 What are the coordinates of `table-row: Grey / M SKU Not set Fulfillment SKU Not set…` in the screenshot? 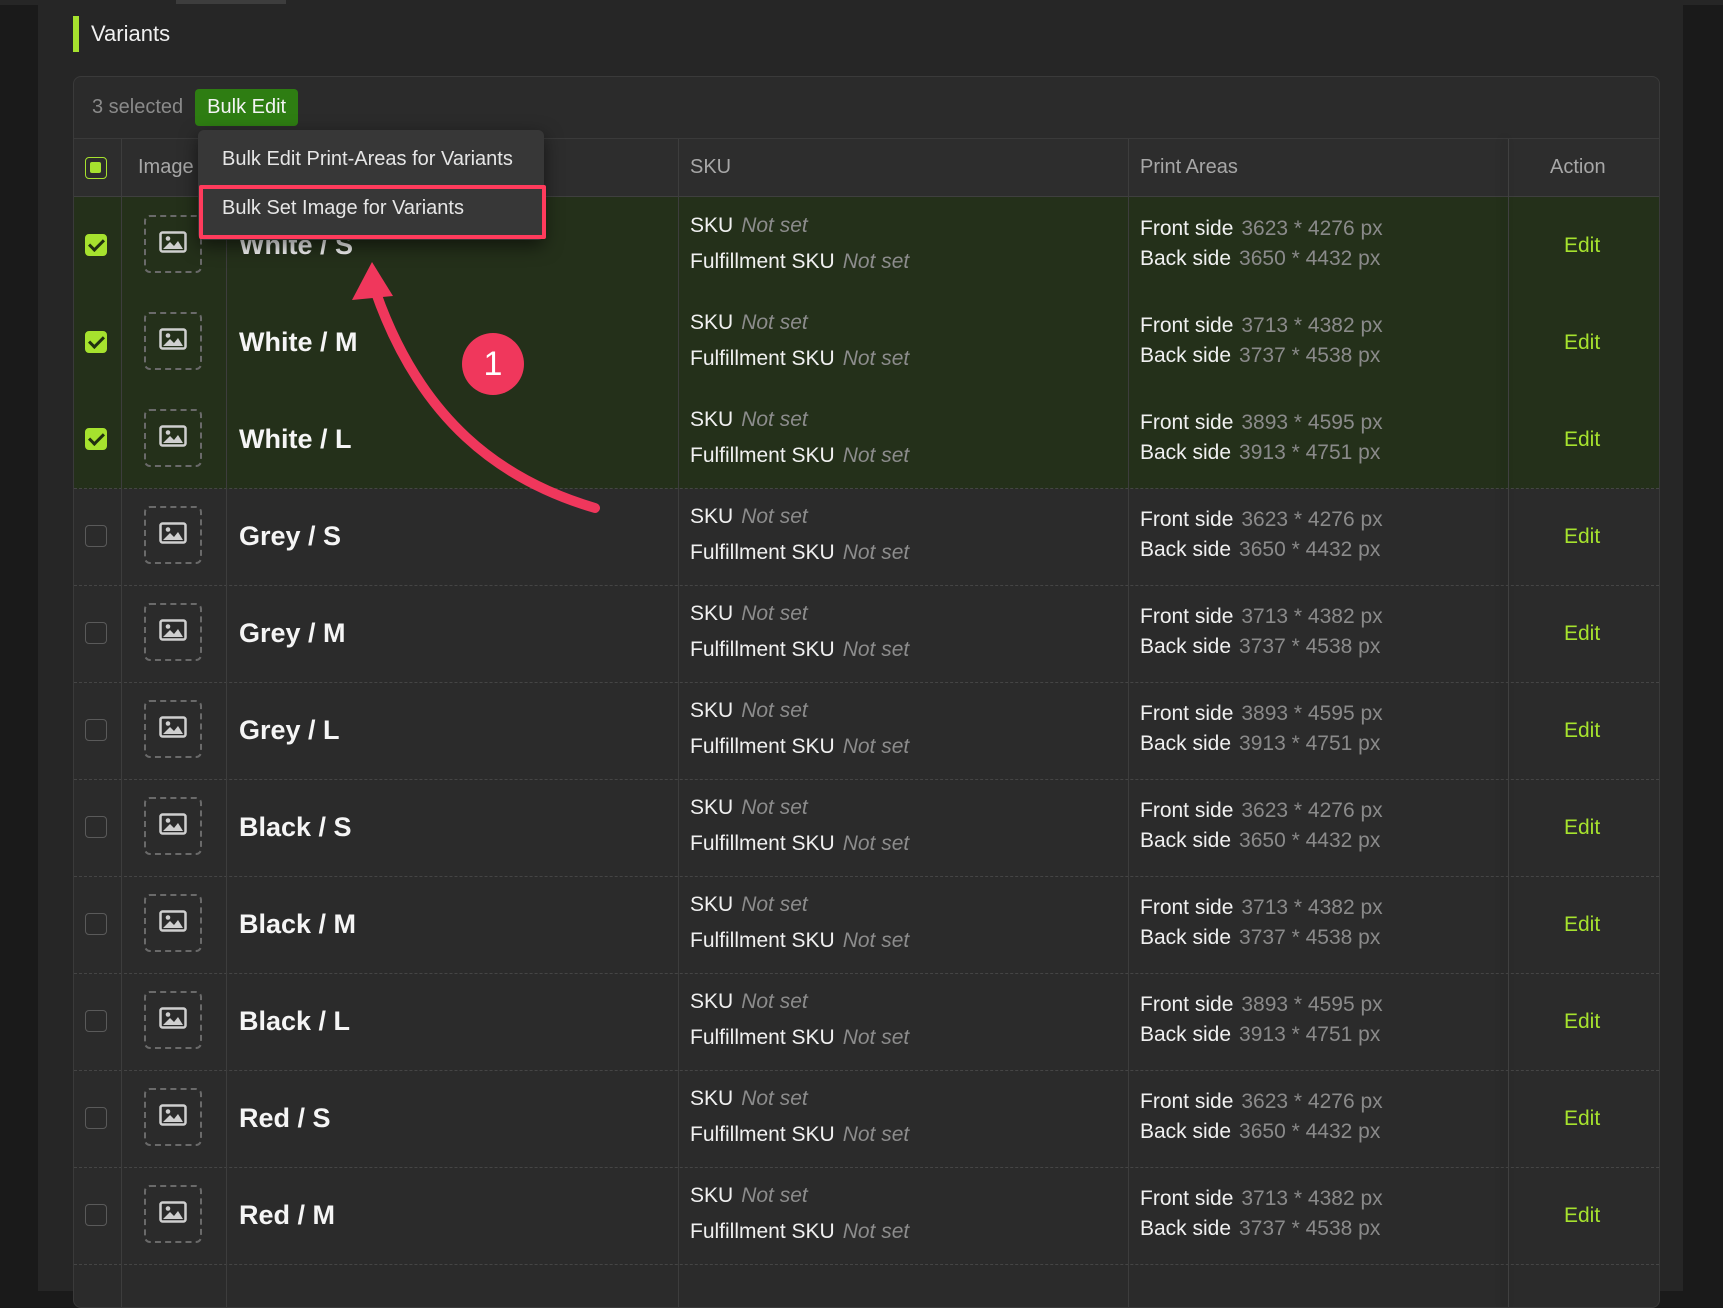 It's located at (866, 634).